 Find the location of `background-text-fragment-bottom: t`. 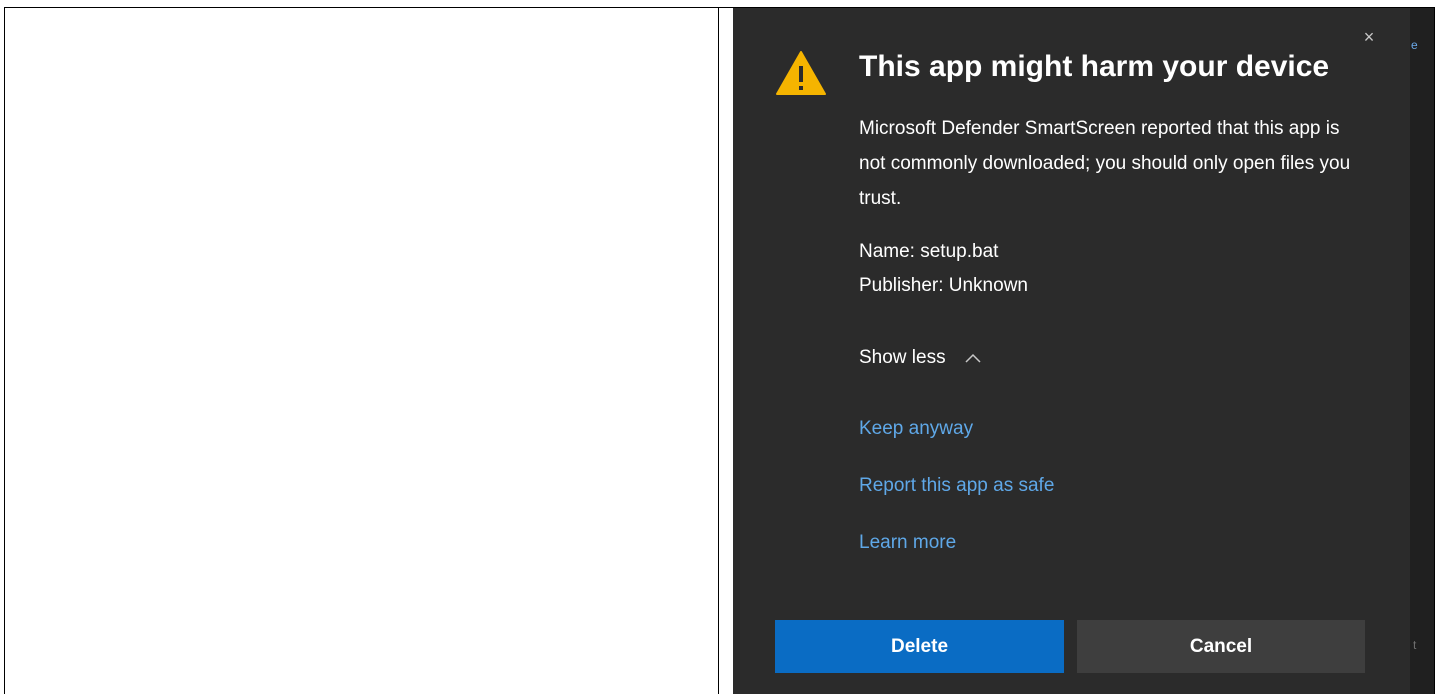

background-text-fragment-bottom: t is located at coordinates (1415, 645).